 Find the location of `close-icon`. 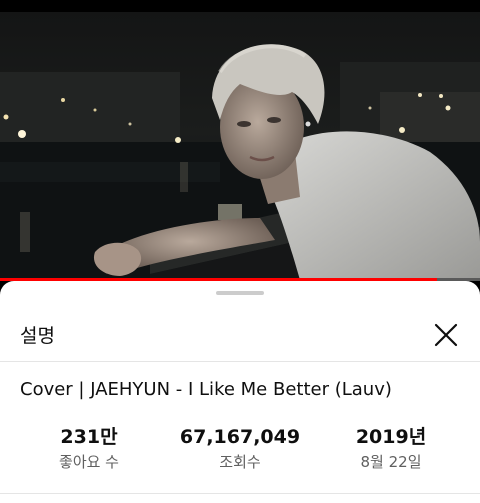

close-icon is located at coordinates (446, 335).